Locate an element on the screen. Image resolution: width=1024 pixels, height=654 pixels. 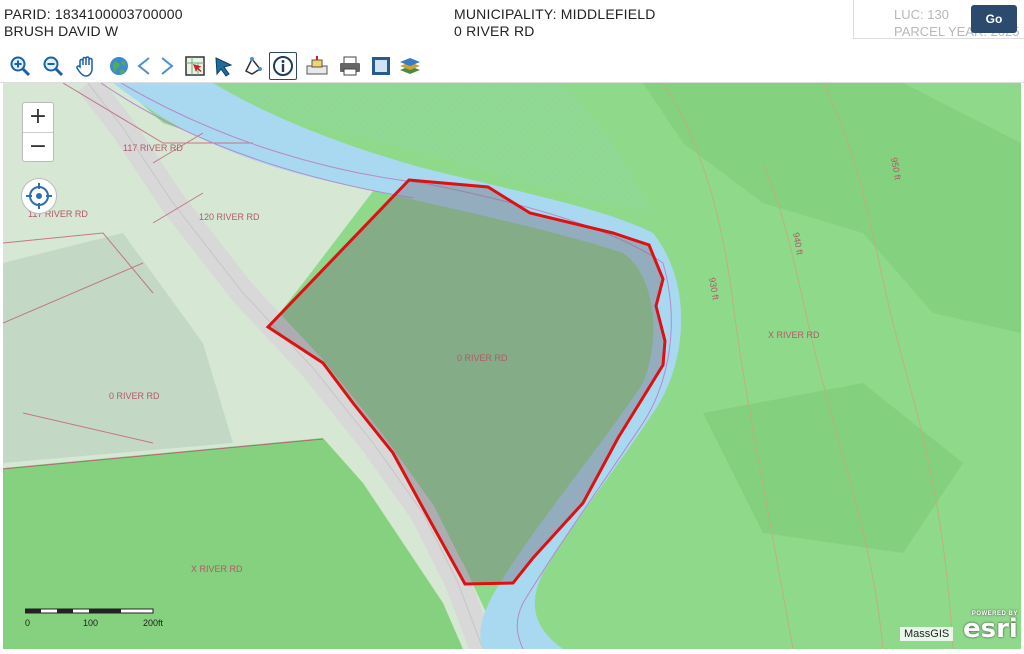
crosshair-icon is located at coordinates (39, 196).